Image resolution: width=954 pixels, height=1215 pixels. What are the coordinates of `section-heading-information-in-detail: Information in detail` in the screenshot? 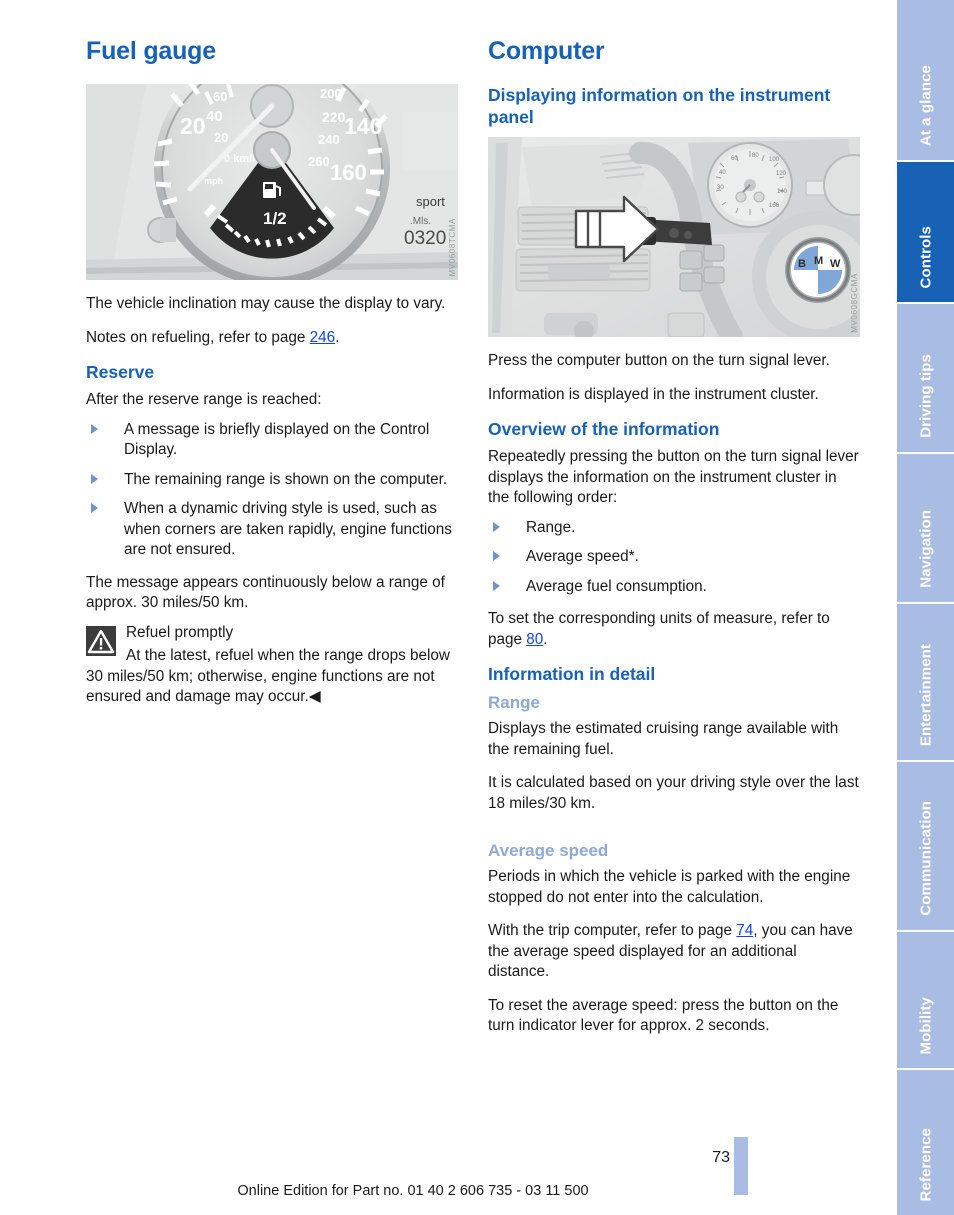 It's located at (572, 674).